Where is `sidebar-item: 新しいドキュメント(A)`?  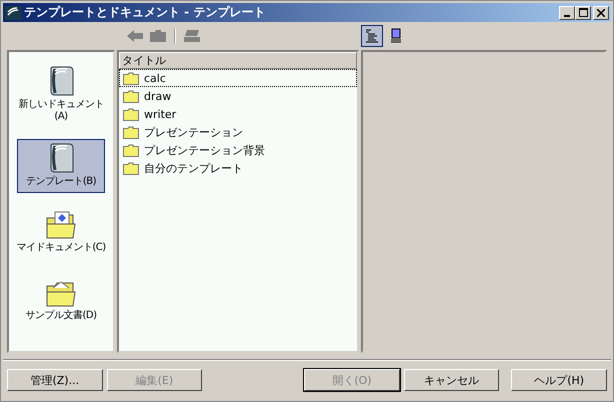 sidebar-item: 新しいドキュメント(A) is located at coordinates (61, 93).